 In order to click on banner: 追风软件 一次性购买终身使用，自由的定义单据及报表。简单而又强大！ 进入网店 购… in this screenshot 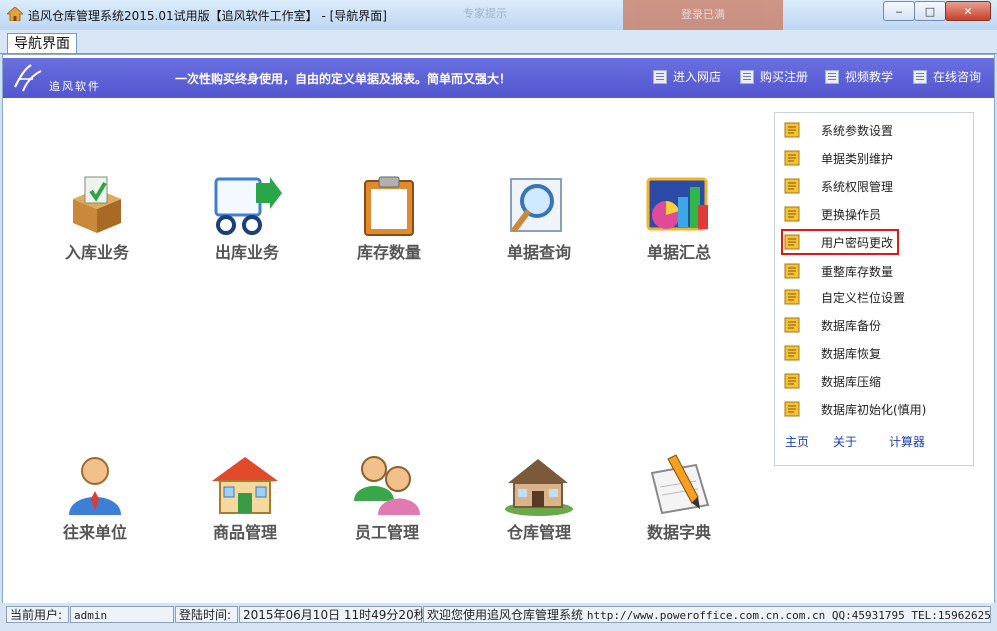, I will do `click(498, 78)`.